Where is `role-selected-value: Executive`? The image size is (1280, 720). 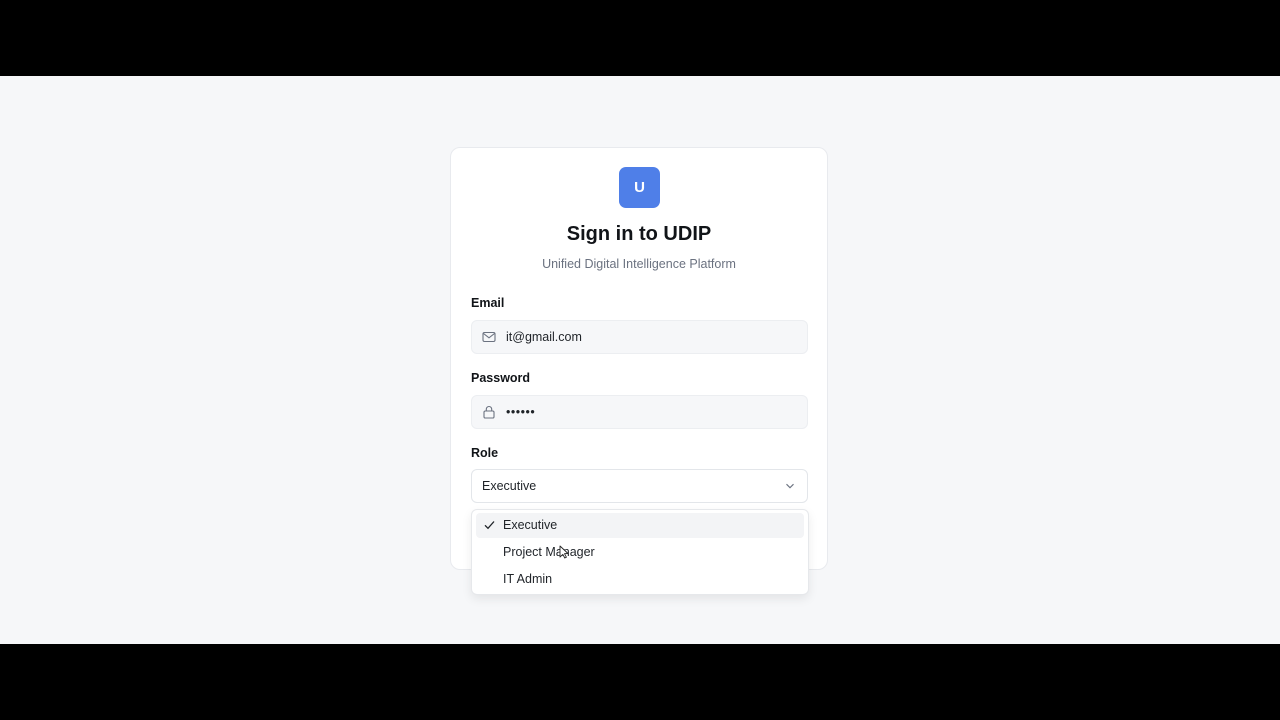 role-selected-value: Executive is located at coordinates (509, 486).